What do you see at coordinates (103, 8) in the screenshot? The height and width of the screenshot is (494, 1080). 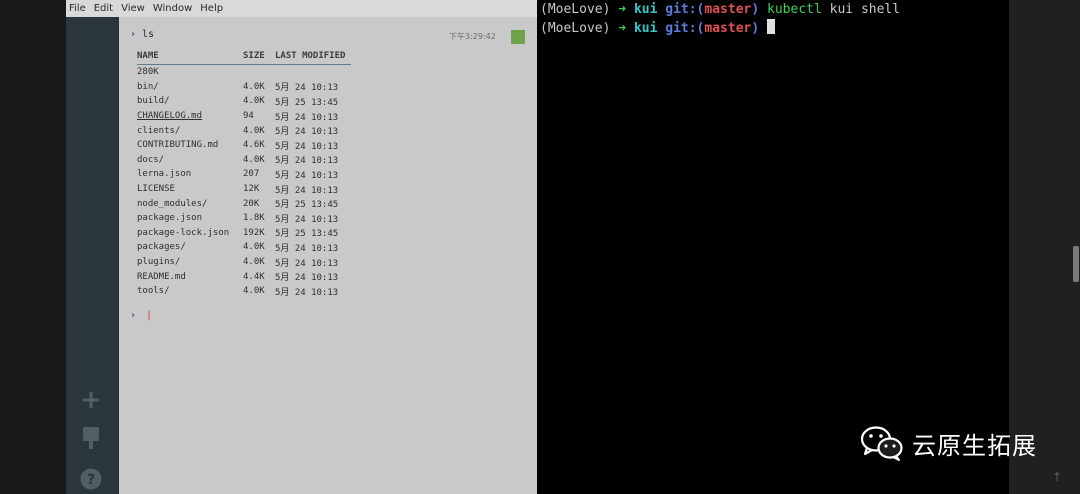 I see `menu-edit: Edit` at bounding box center [103, 8].